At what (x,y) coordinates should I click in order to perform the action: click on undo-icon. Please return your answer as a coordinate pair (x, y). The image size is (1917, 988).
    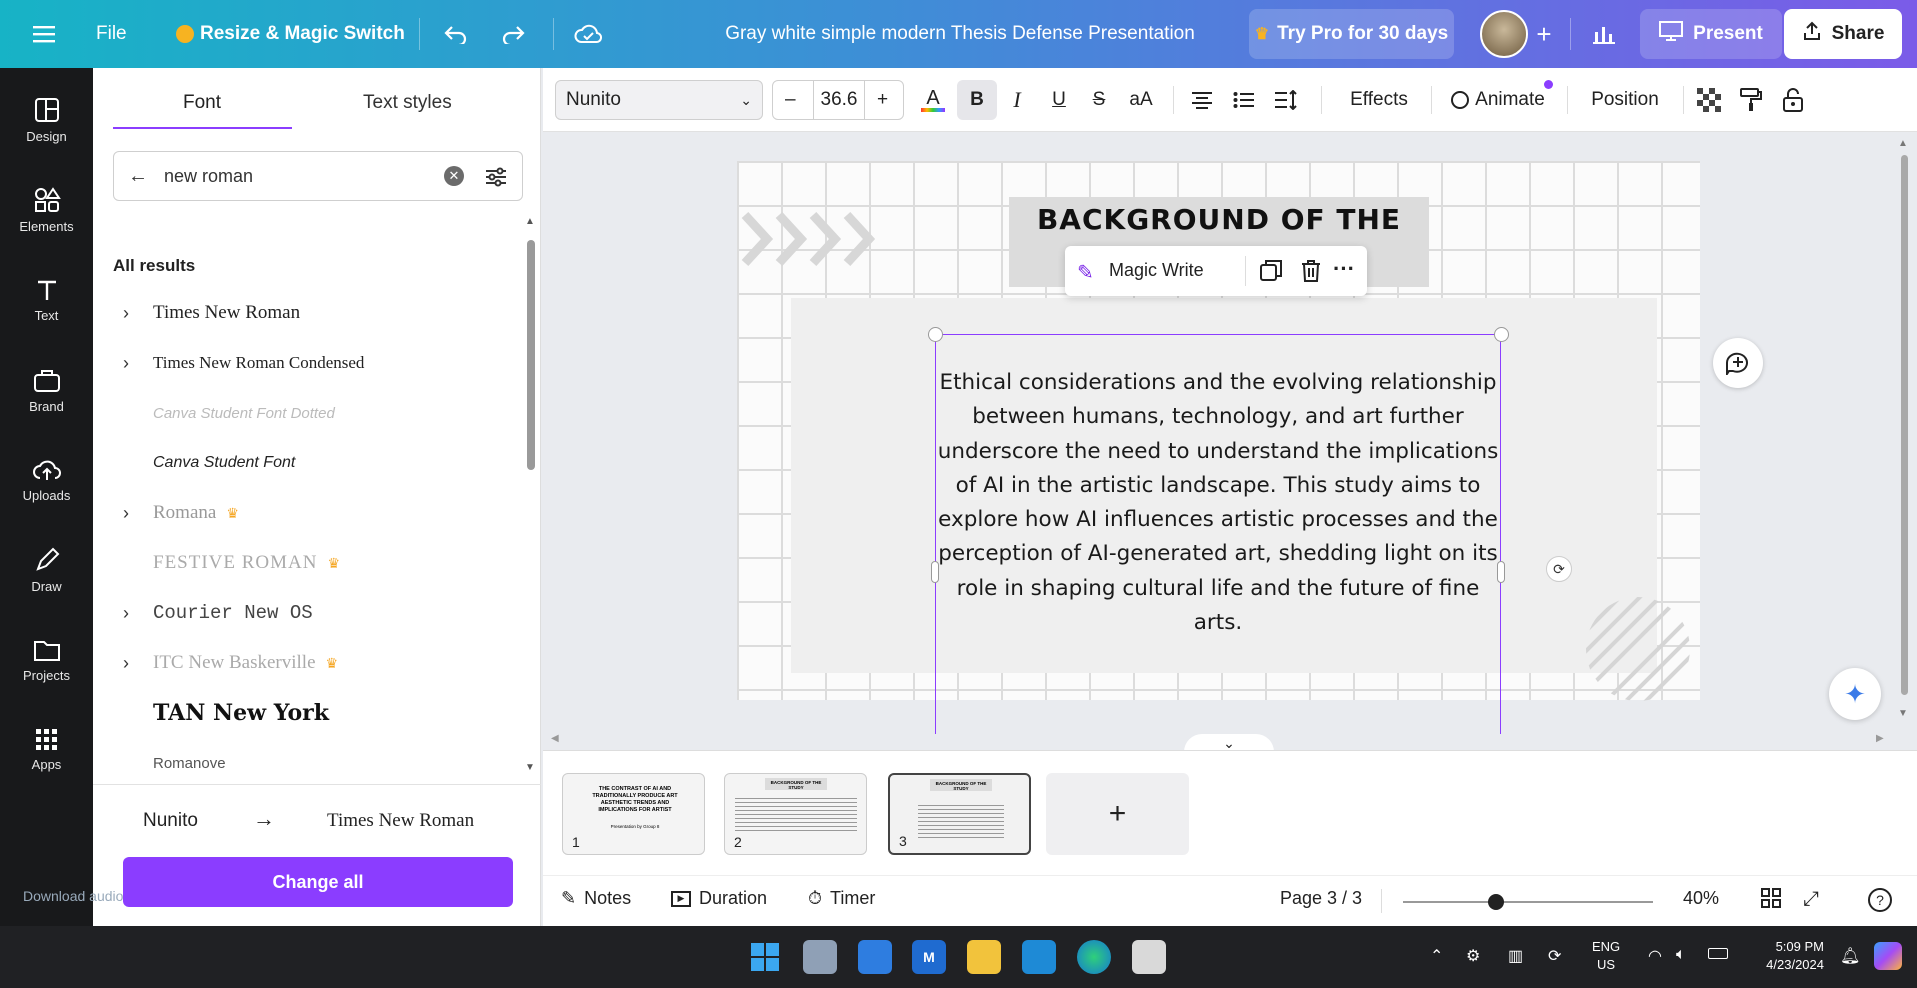
    Looking at the image, I should click on (456, 34).